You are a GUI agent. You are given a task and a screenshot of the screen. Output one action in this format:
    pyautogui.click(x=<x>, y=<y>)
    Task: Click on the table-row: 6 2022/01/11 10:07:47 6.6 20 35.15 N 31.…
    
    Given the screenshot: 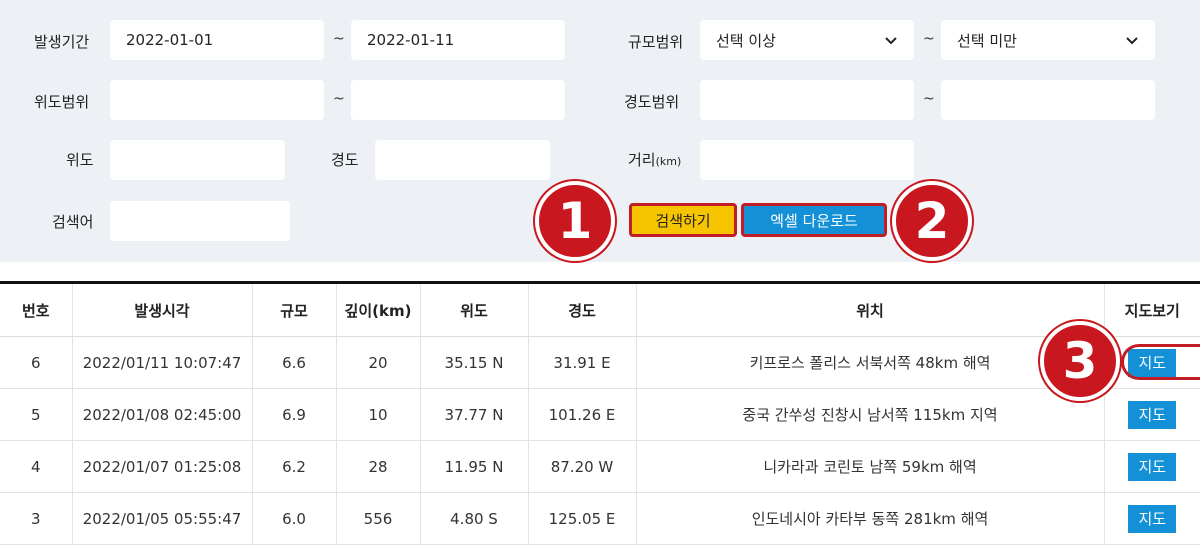 What is the action you would take?
    pyautogui.click(x=600, y=362)
    